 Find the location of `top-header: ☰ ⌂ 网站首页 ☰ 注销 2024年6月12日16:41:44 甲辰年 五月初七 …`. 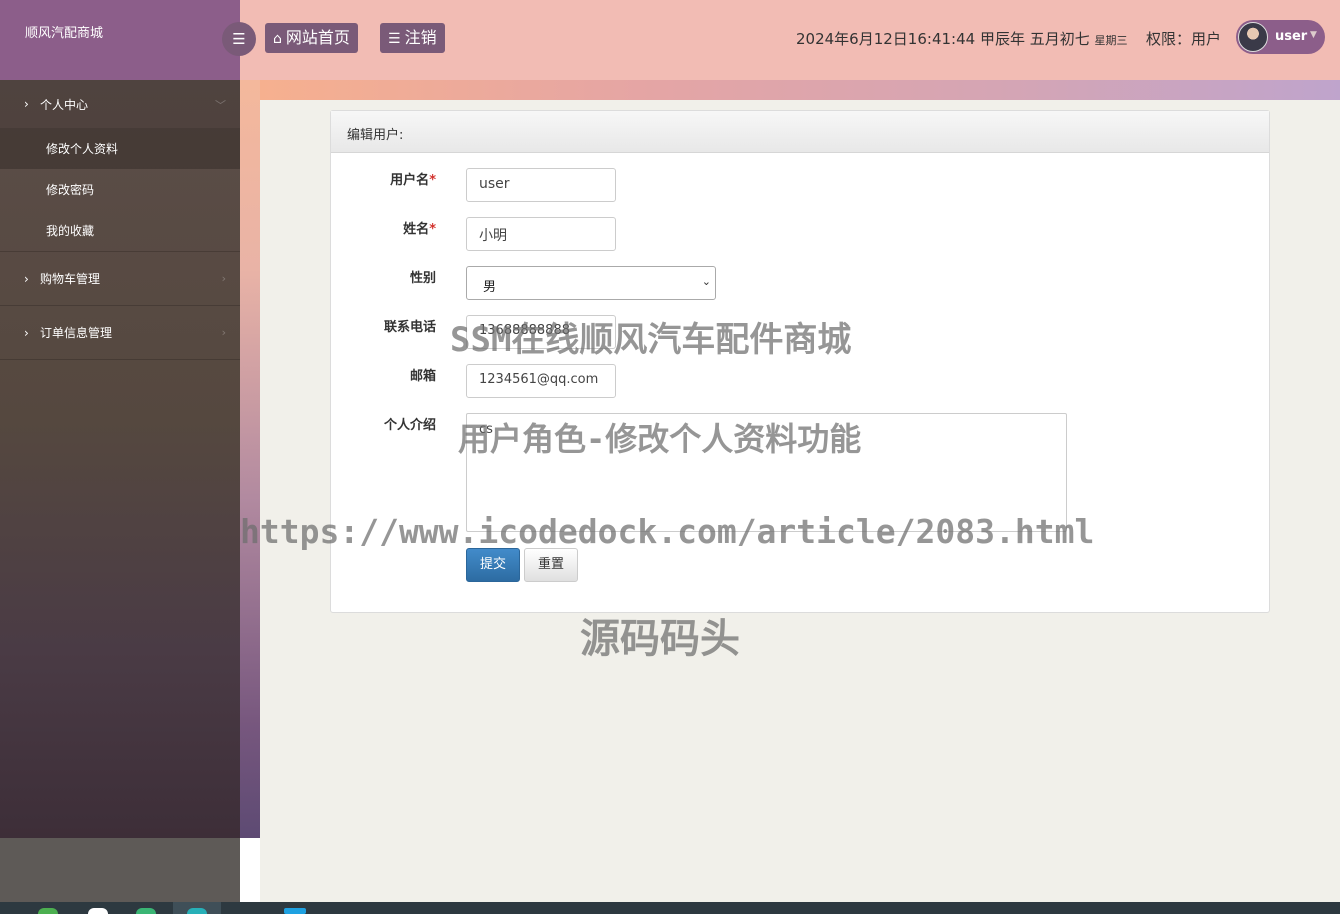

top-header: ☰ ⌂ 网站首页 ☰ 注销 2024年6月12日16:41:44 甲辰年 五月初七 … is located at coordinates (781, 40).